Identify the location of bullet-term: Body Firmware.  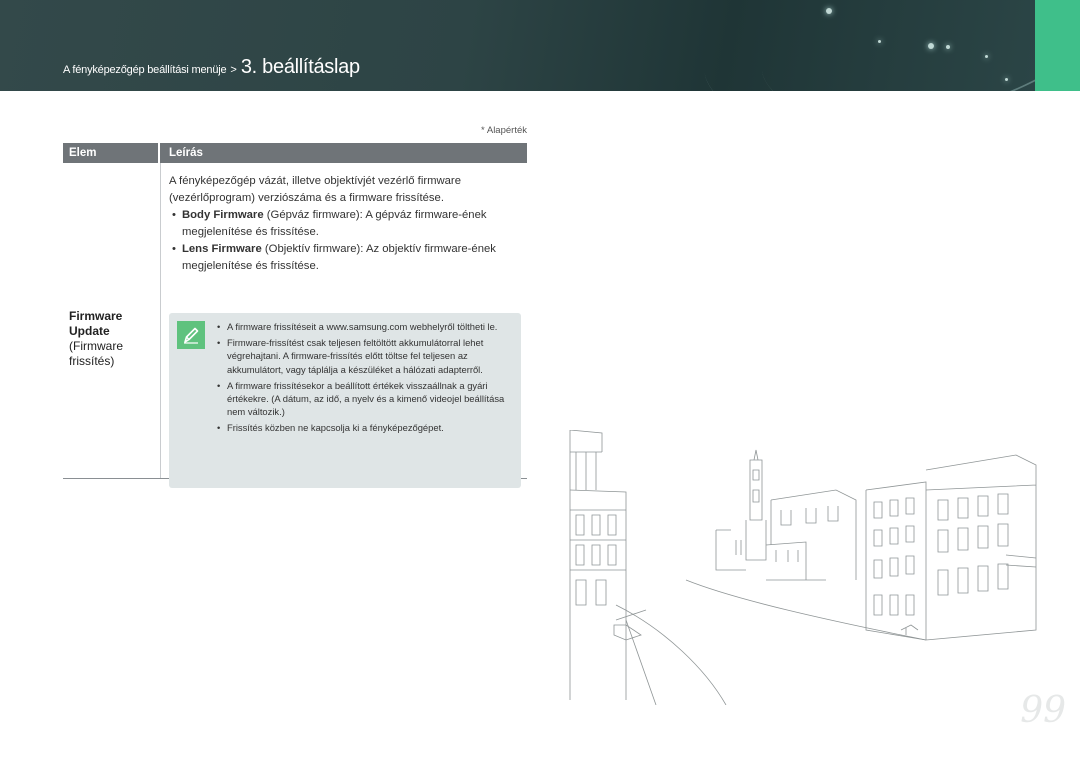
(223, 215).